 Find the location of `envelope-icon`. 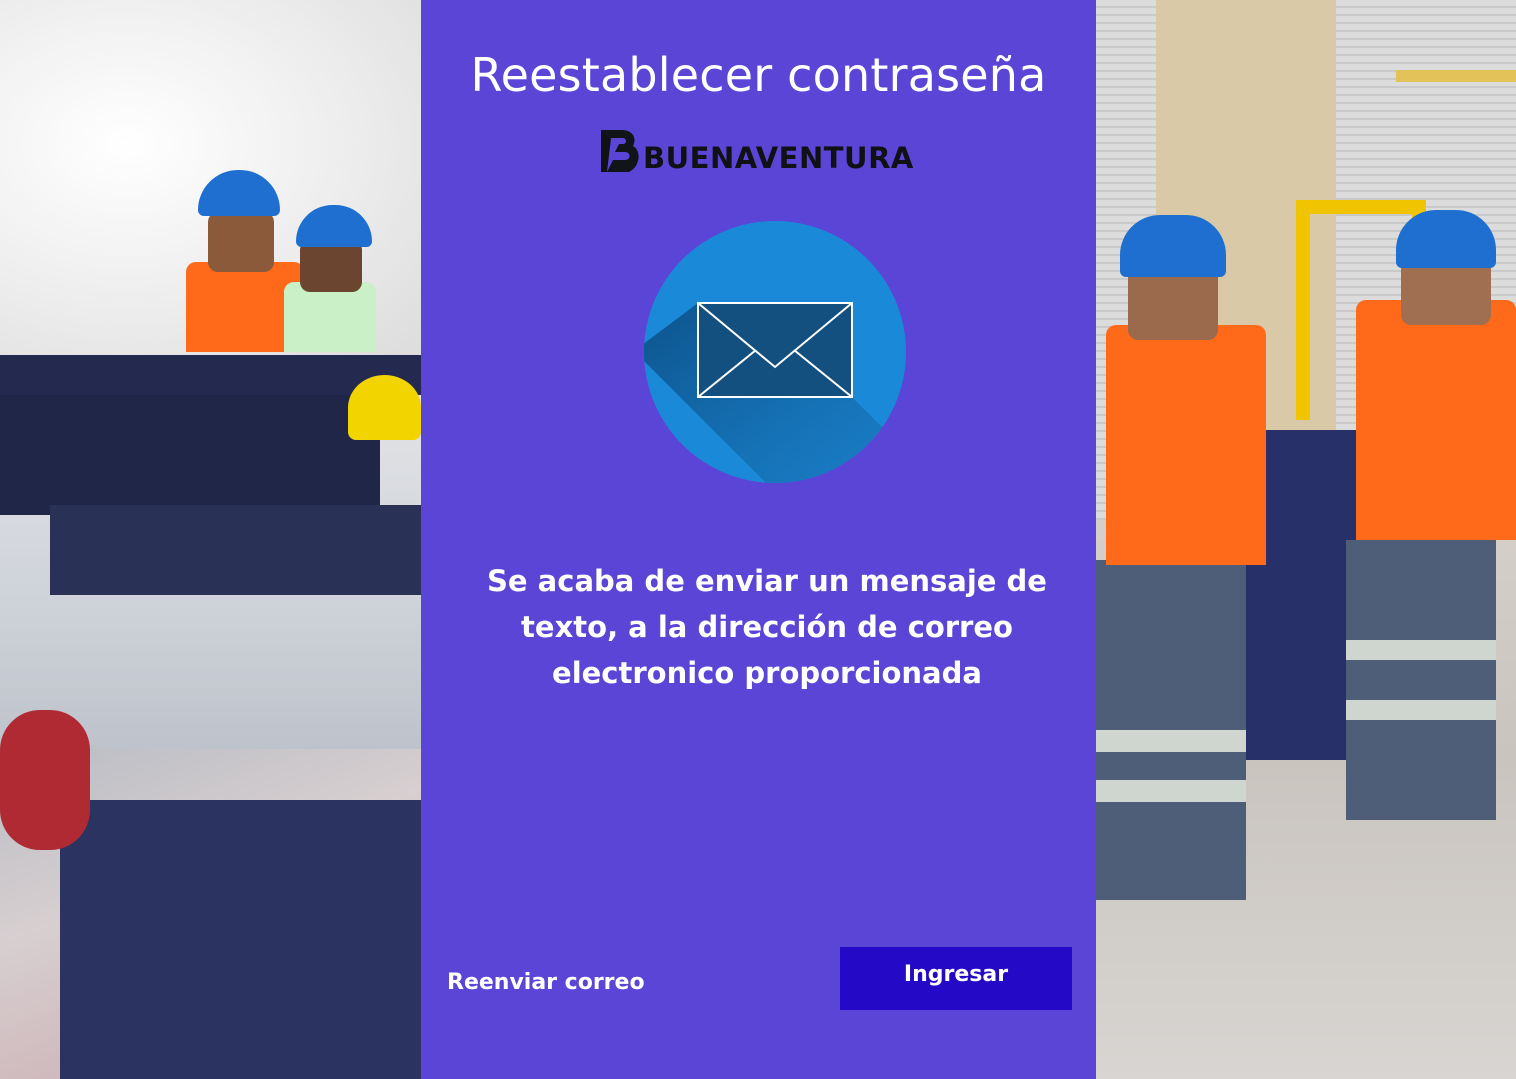

envelope-icon is located at coordinates (775, 352).